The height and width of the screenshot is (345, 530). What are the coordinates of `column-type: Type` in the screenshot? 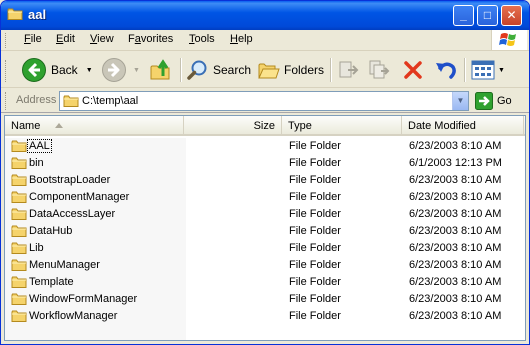 It's located at (342, 125).